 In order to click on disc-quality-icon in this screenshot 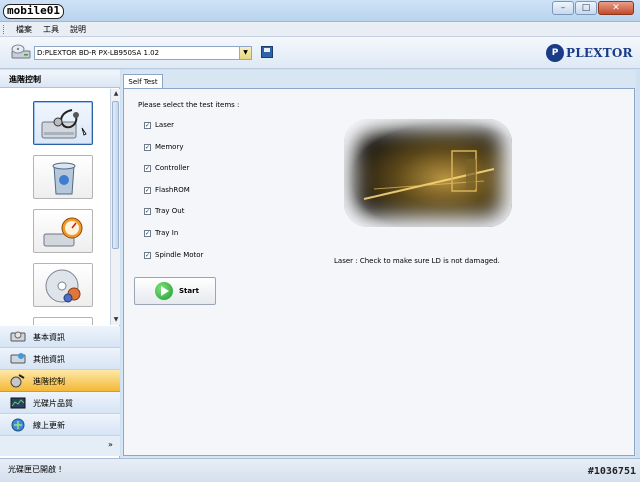, I will do `click(18, 403)`.